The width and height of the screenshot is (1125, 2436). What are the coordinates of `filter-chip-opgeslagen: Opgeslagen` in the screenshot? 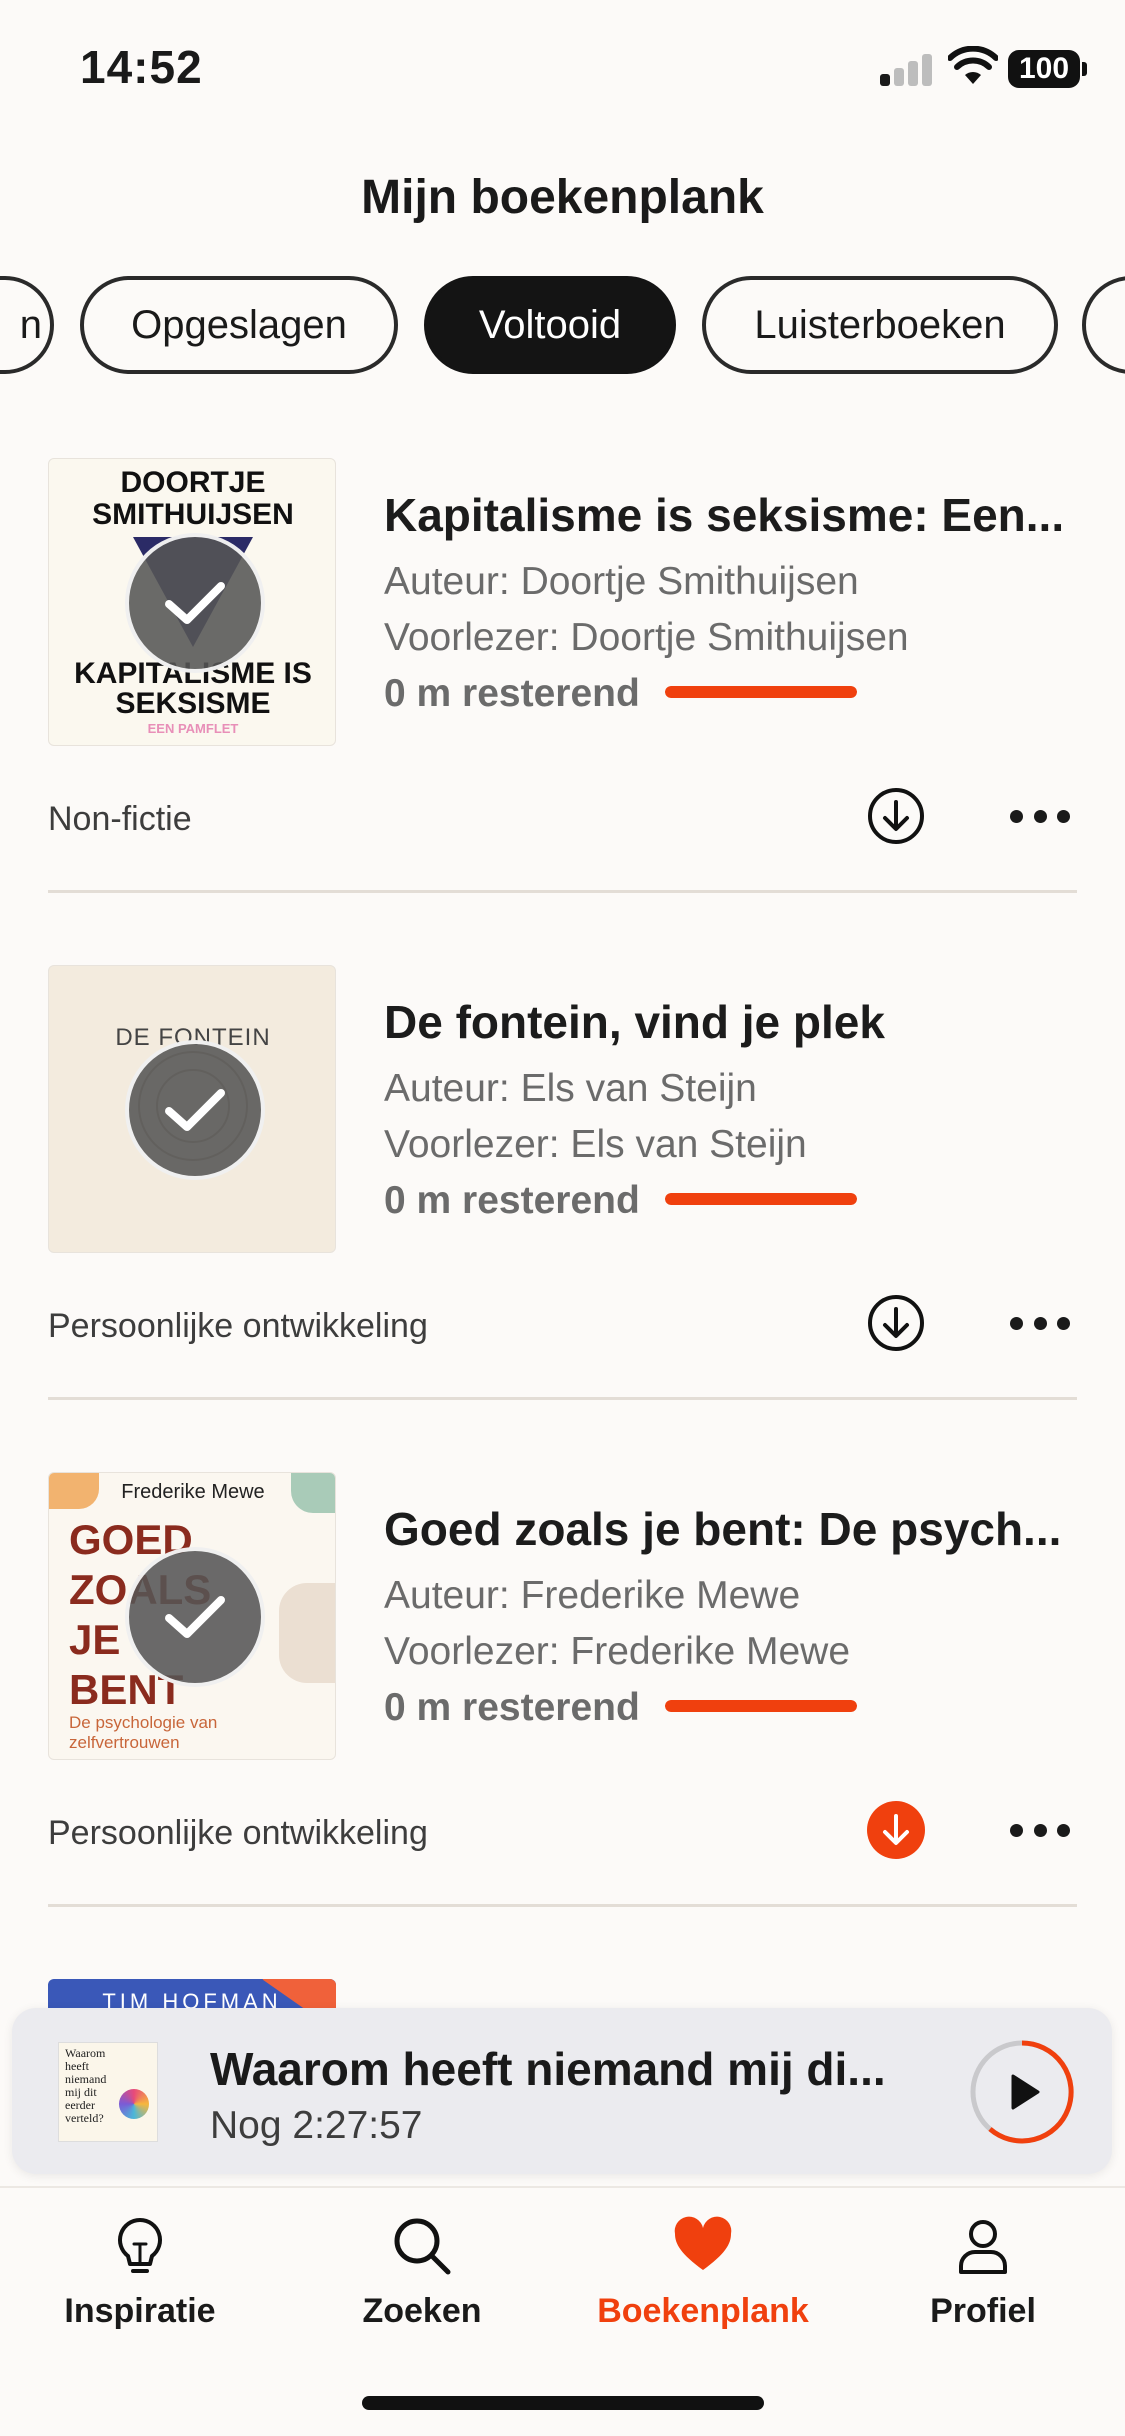 It's located at (239, 325).